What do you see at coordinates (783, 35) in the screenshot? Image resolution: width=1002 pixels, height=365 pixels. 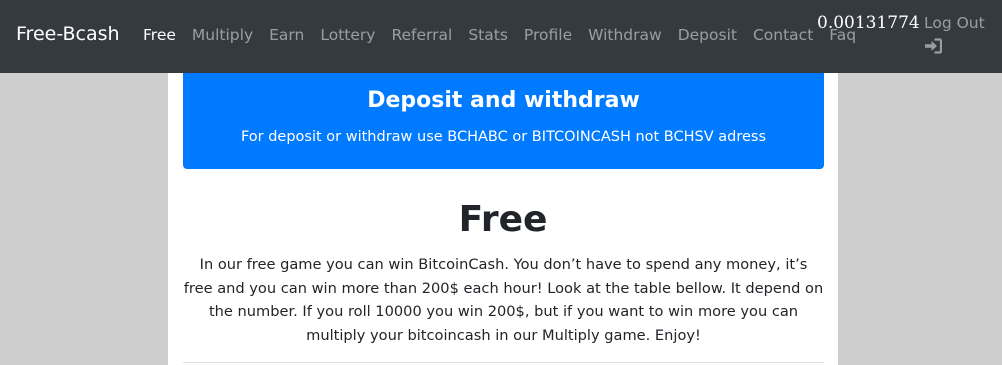 I see `nav-link-contact: Contact` at bounding box center [783, 35].